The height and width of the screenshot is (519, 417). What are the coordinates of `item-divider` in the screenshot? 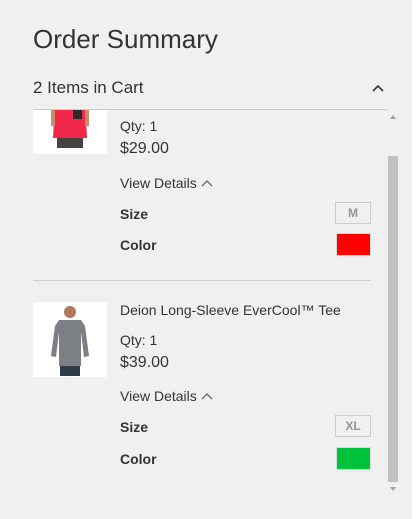 It's located at (202, 280).